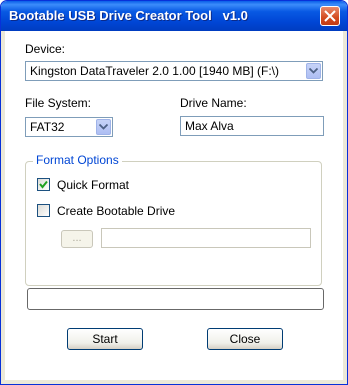 This screenshot has width=348, height=385. What do you see at coordinates (58, 103) in the screenshot?
I see `file-system-label: File System:` at bounding box center [58, 103].